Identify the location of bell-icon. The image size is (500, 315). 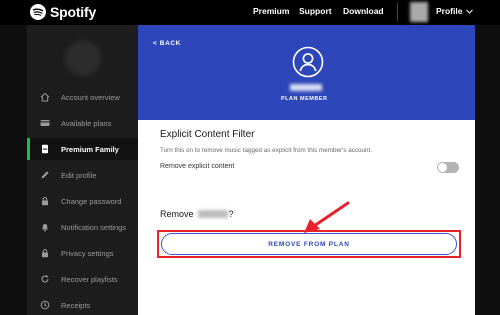
(44, 227).